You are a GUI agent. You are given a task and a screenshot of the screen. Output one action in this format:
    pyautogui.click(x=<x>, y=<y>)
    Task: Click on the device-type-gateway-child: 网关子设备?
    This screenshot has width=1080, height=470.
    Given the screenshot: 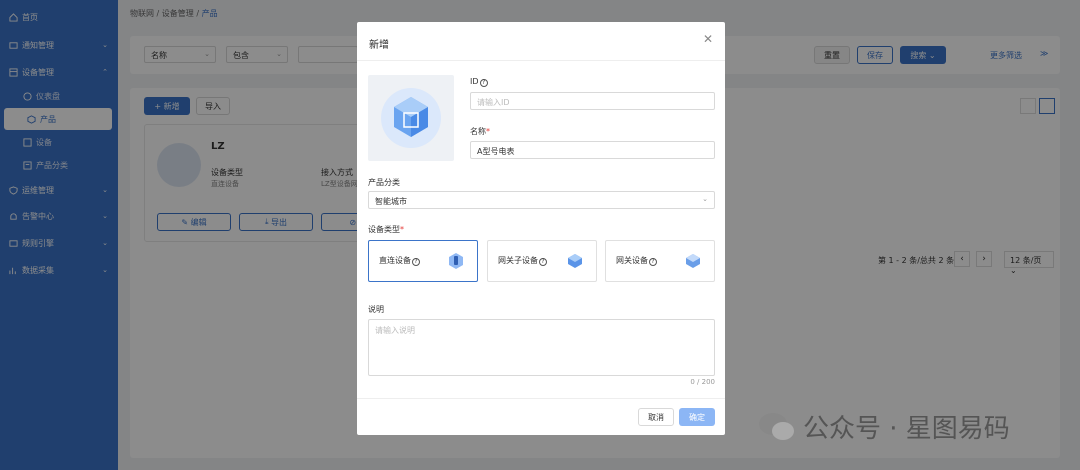 What is the action you would take?
    pyautogui.click(x=542, y=261)
    